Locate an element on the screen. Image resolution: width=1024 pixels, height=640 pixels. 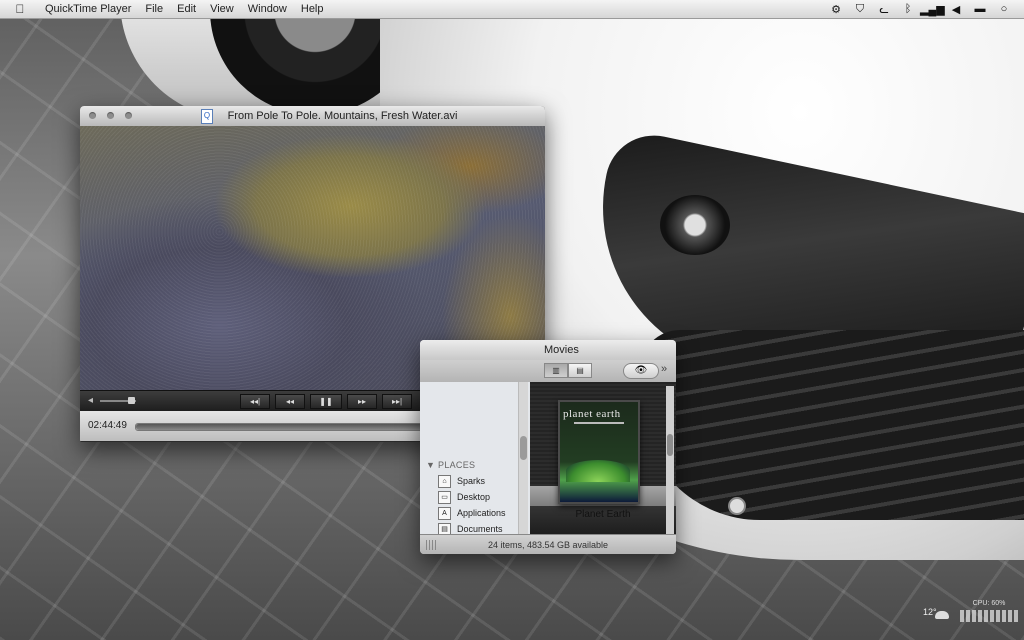
cpu-widget: CPU: 60% is located at coordinates (989, 611).